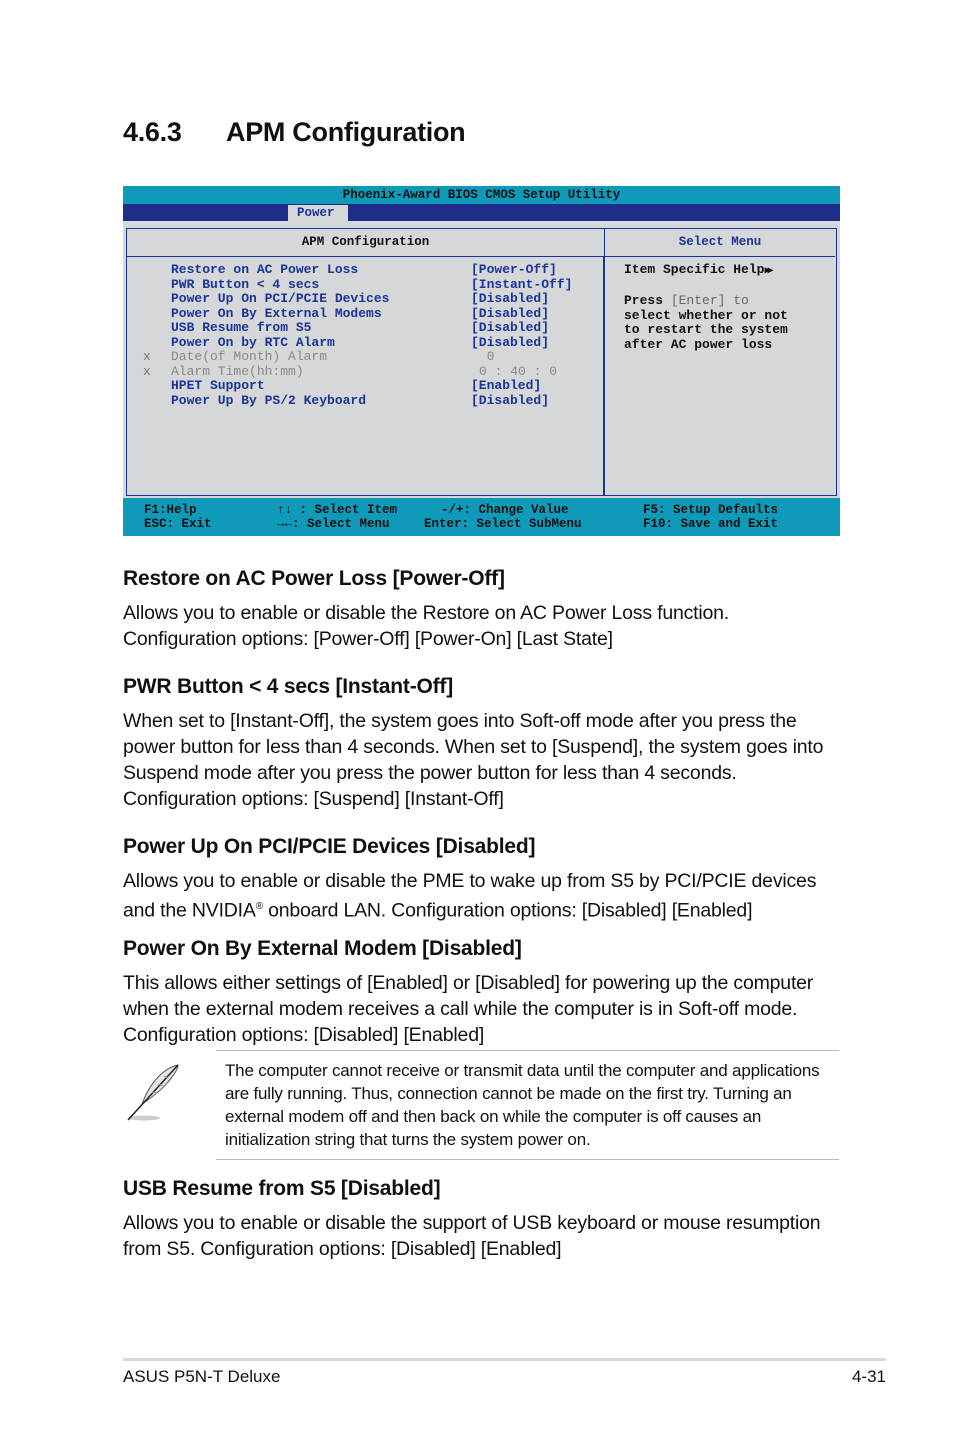 This screenshot has width=954, height=1438. What do you see at coordinates (288, 686) in the screenshot?
I see `heading-pwr-button: PWR Button < 4 secs [Instant-Off]` at bounding box center [288, 686].